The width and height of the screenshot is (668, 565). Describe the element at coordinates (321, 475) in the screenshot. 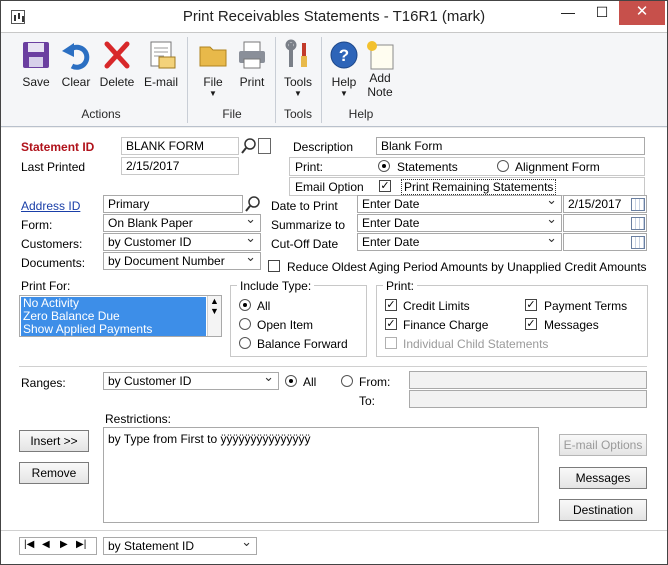

I see `restrictions-listbox: by Type from First to ÿÿÿÿÿÿÿÿÿÿÿÿÿÿÿ` at that location.